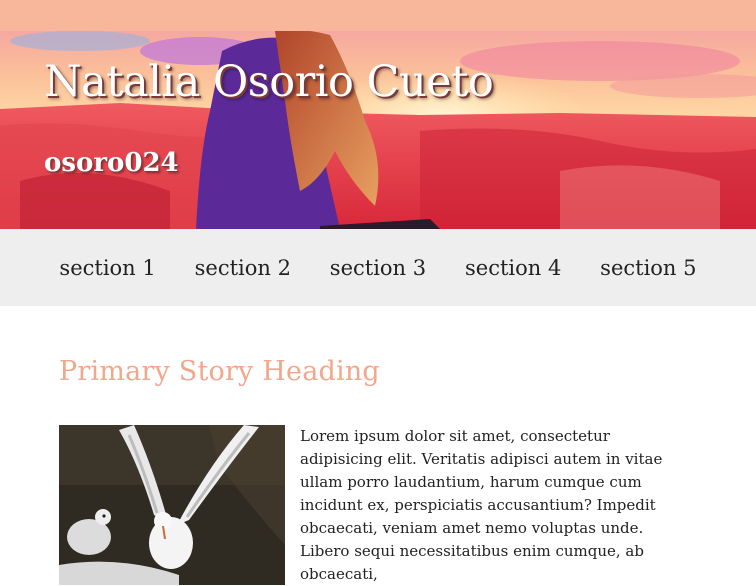 The width and height of the screenshot is (756, 586). What do you see at coordinates (111, 163) in the screenshot?
I see `site-subtitle: osoro024` at bounding box center [111, 163].